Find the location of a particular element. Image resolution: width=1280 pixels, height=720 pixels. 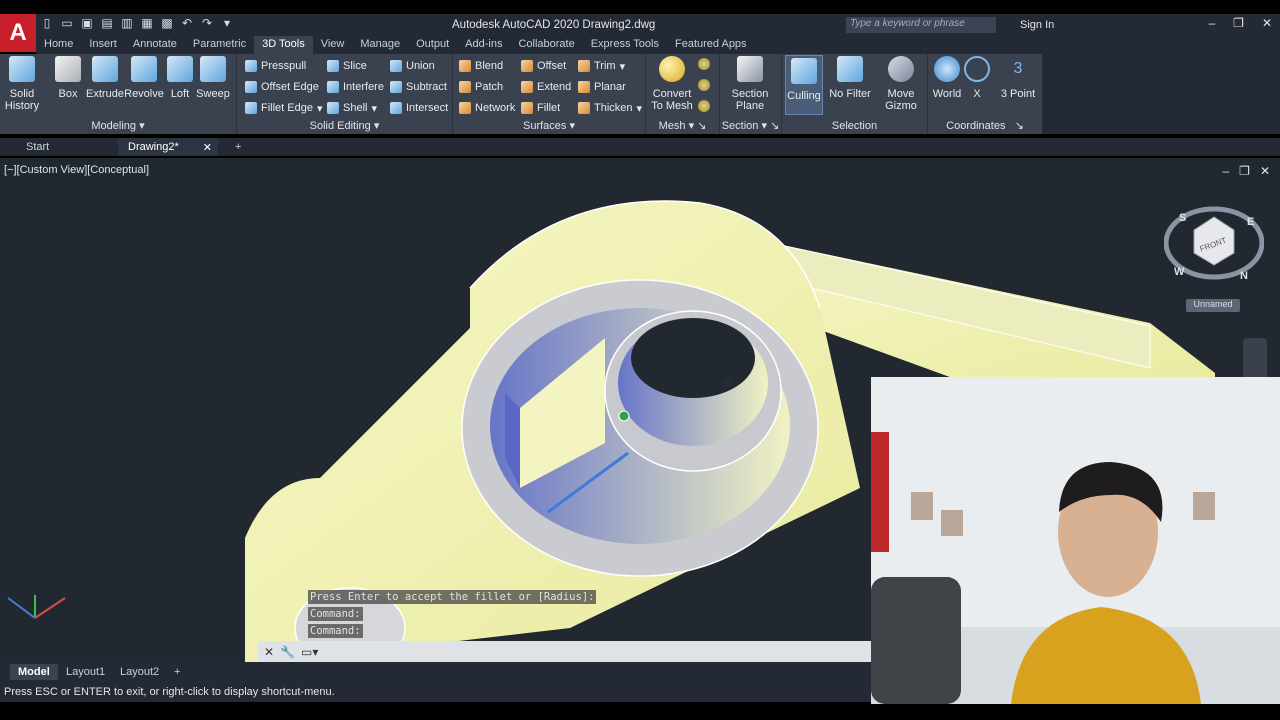

tab-parametric: Parametric is located at coordinates (219, 45).